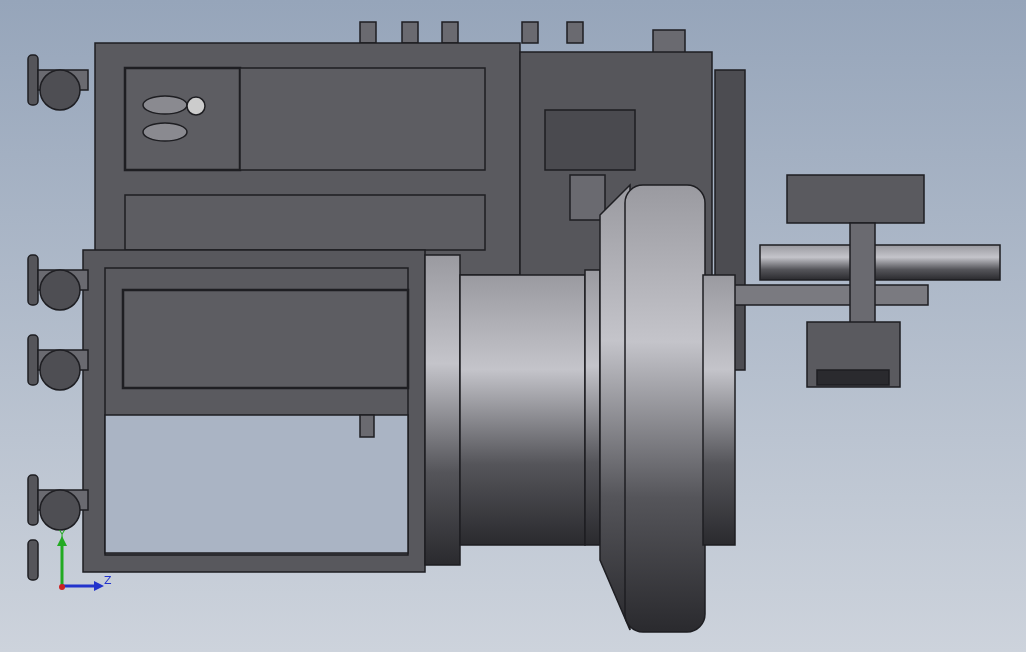 The width and height of the screenshot is (1026, 652). Describe the element at coordinates (62, 534) in the screenshot. I see `axis-label: Y` at that location.